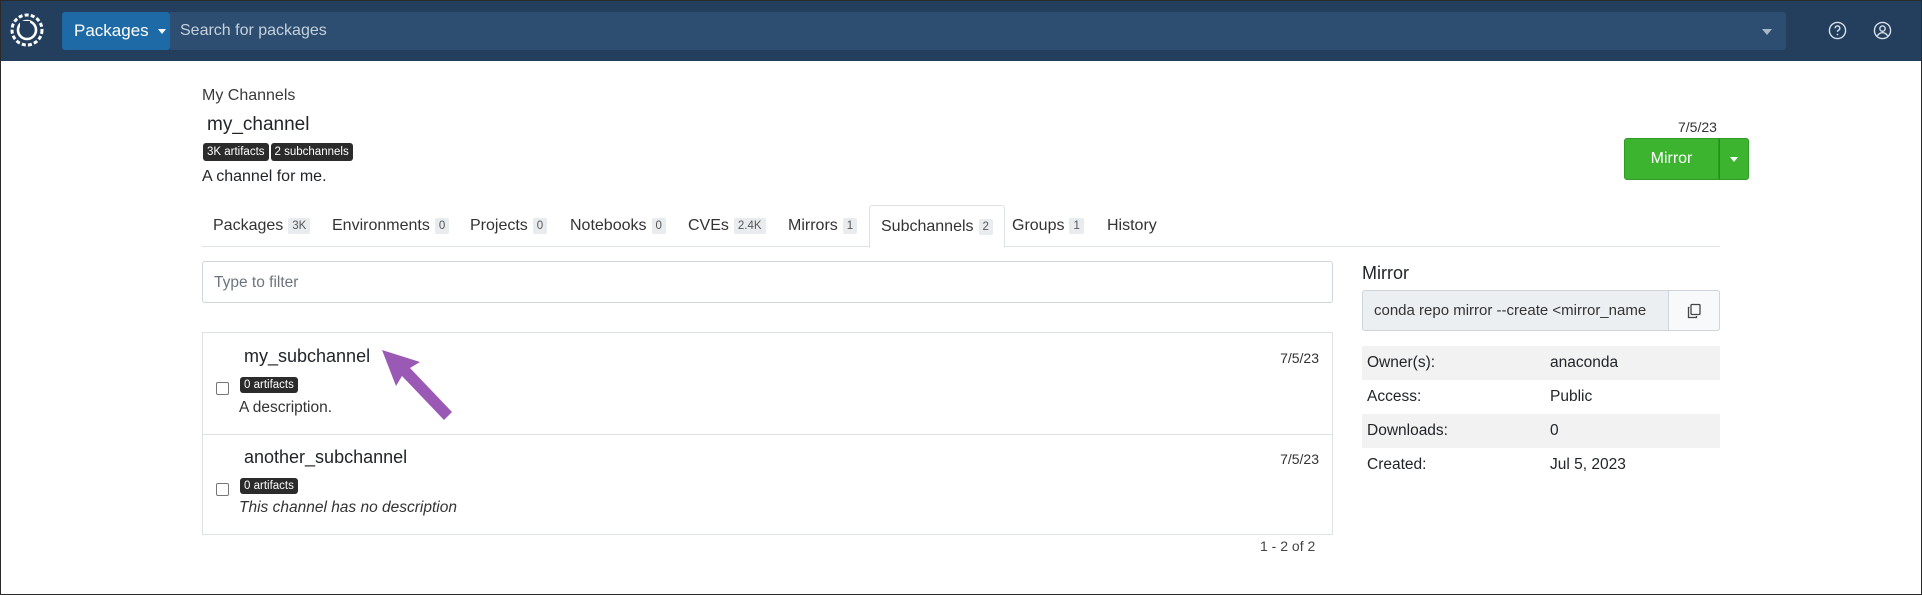 The image size is (1922, 595). Describe the element at coordinates (767, 282) in the screenshot. I see `filter-input: Type to filter` at that location.